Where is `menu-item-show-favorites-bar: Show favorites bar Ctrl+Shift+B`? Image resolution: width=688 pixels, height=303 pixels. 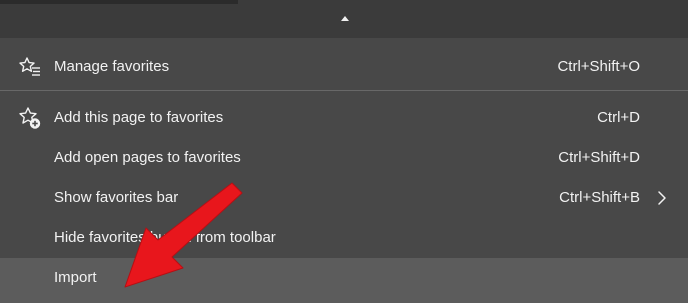
menu-item-show-favorites-bar: Show favorites bar Ctrl+Shift+B is located at coordinates (344, 198).